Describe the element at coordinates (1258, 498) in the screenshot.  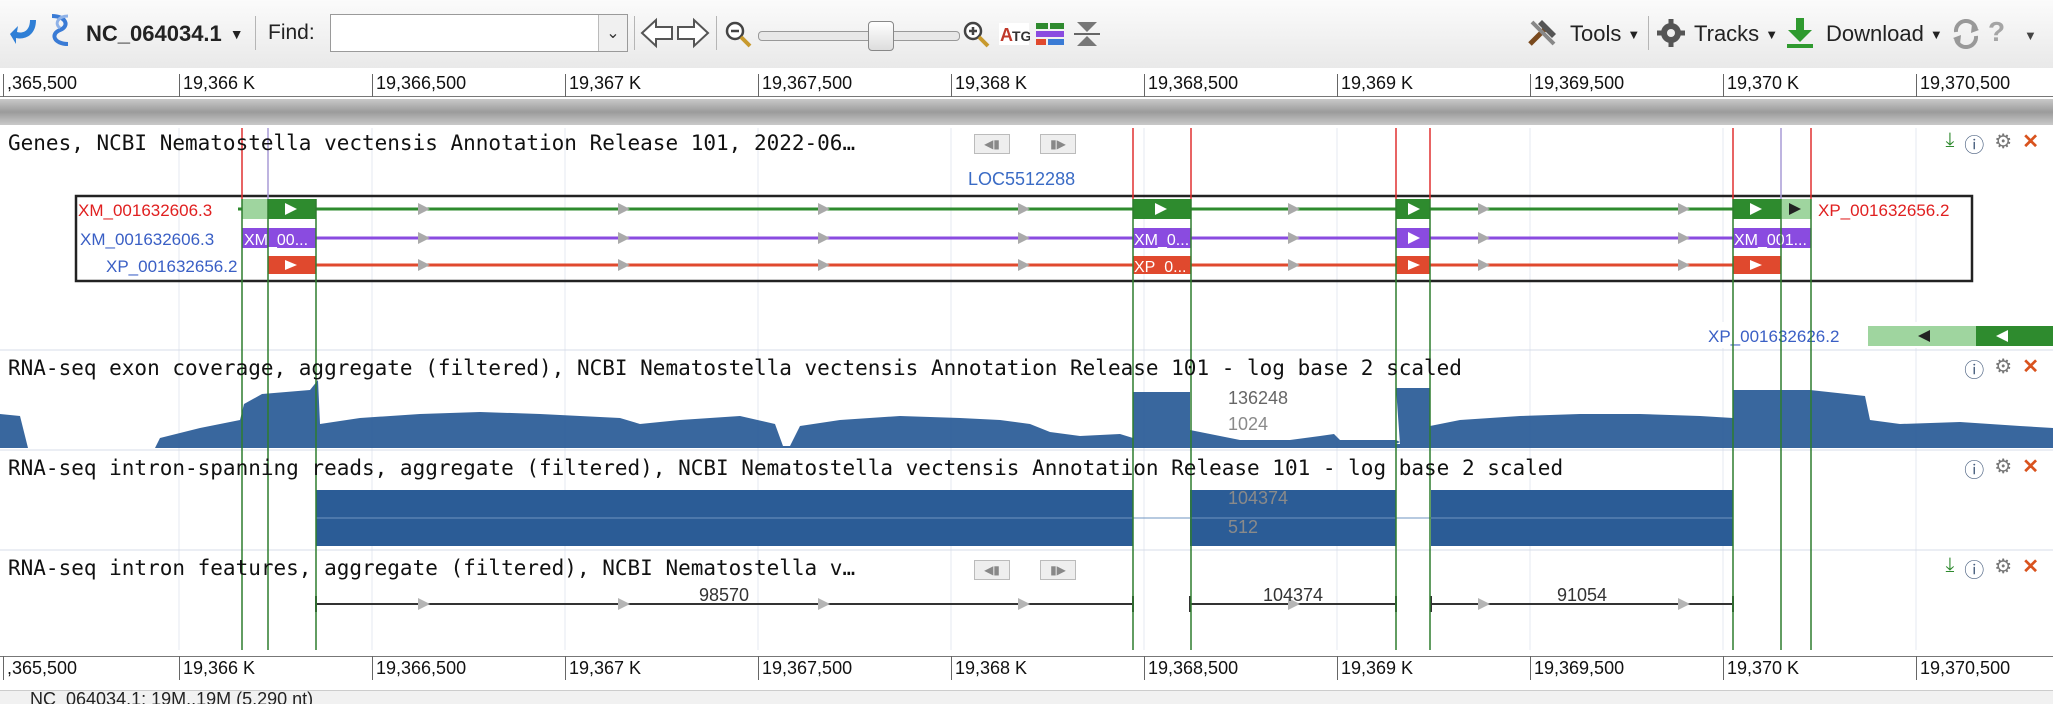
I see `intron-max-label: 104374` at that location.